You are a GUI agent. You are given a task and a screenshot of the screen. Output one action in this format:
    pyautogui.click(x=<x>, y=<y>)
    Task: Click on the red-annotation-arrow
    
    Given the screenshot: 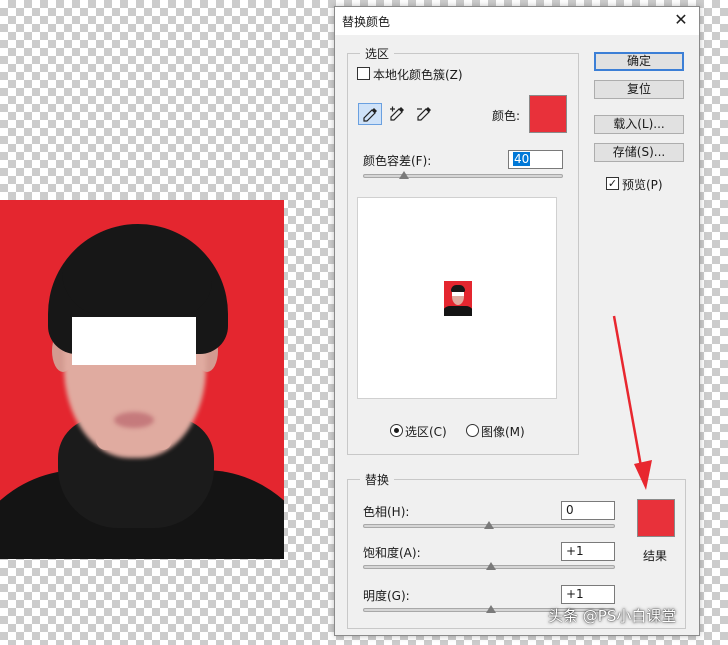 What is the action you would take?
    pyautogui.click(x=632, y=402)
    